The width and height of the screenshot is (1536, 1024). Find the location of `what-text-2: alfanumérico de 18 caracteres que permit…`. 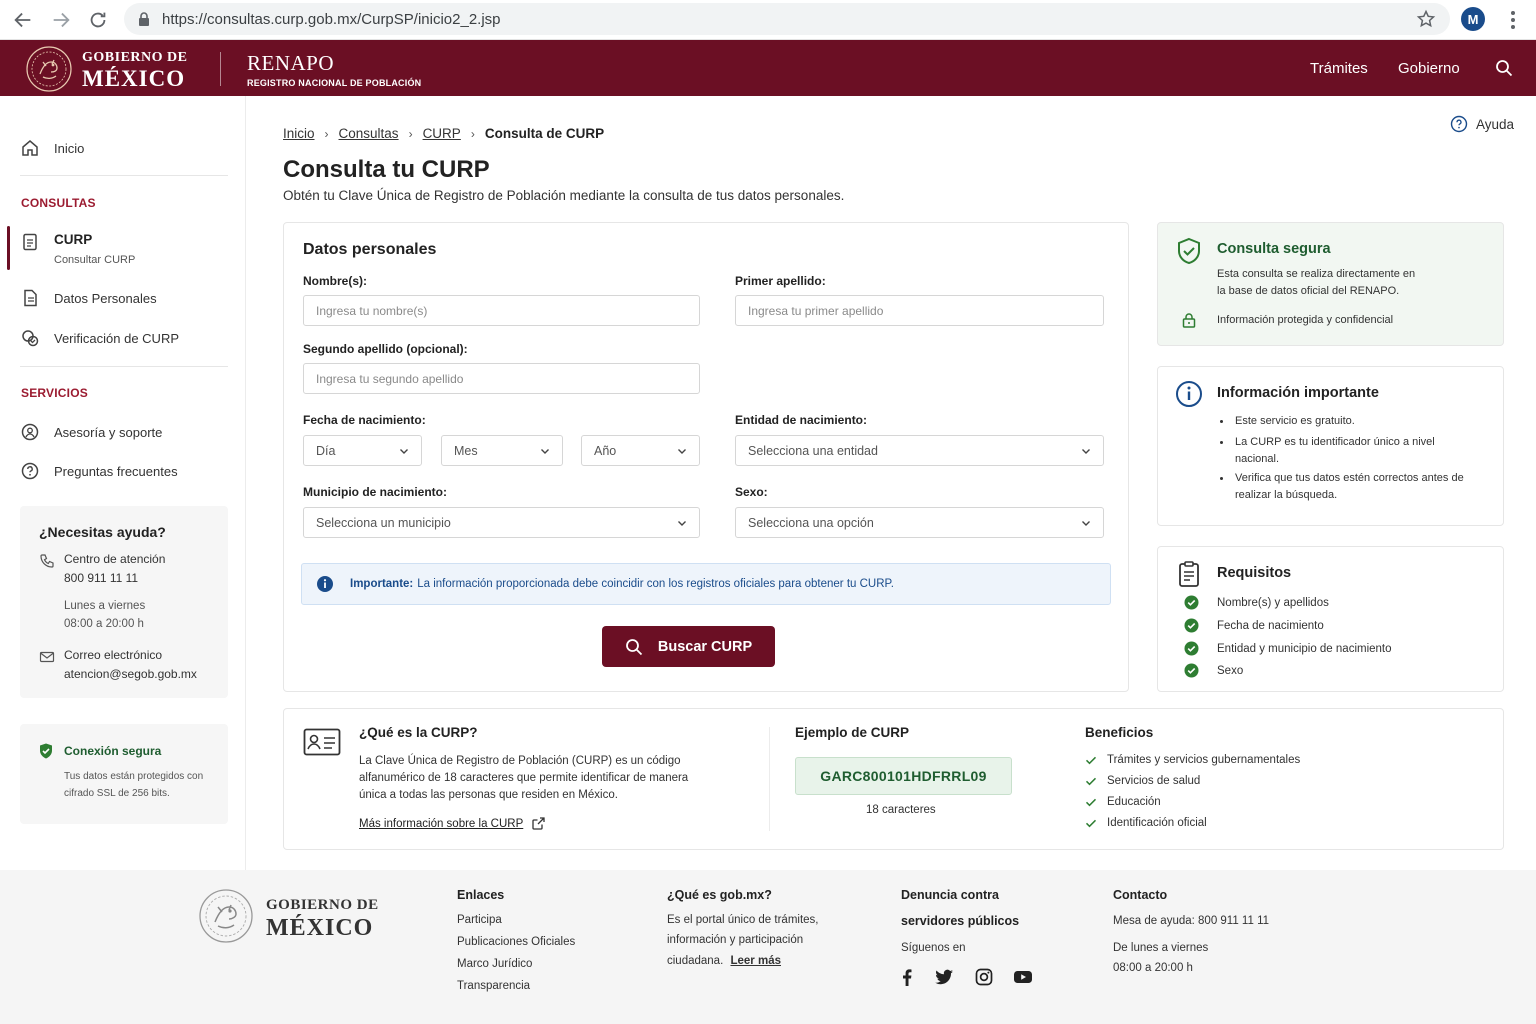

what-text-2: alfanumérico de 18 caracteres que permit… is located at coordinates (524, 778).